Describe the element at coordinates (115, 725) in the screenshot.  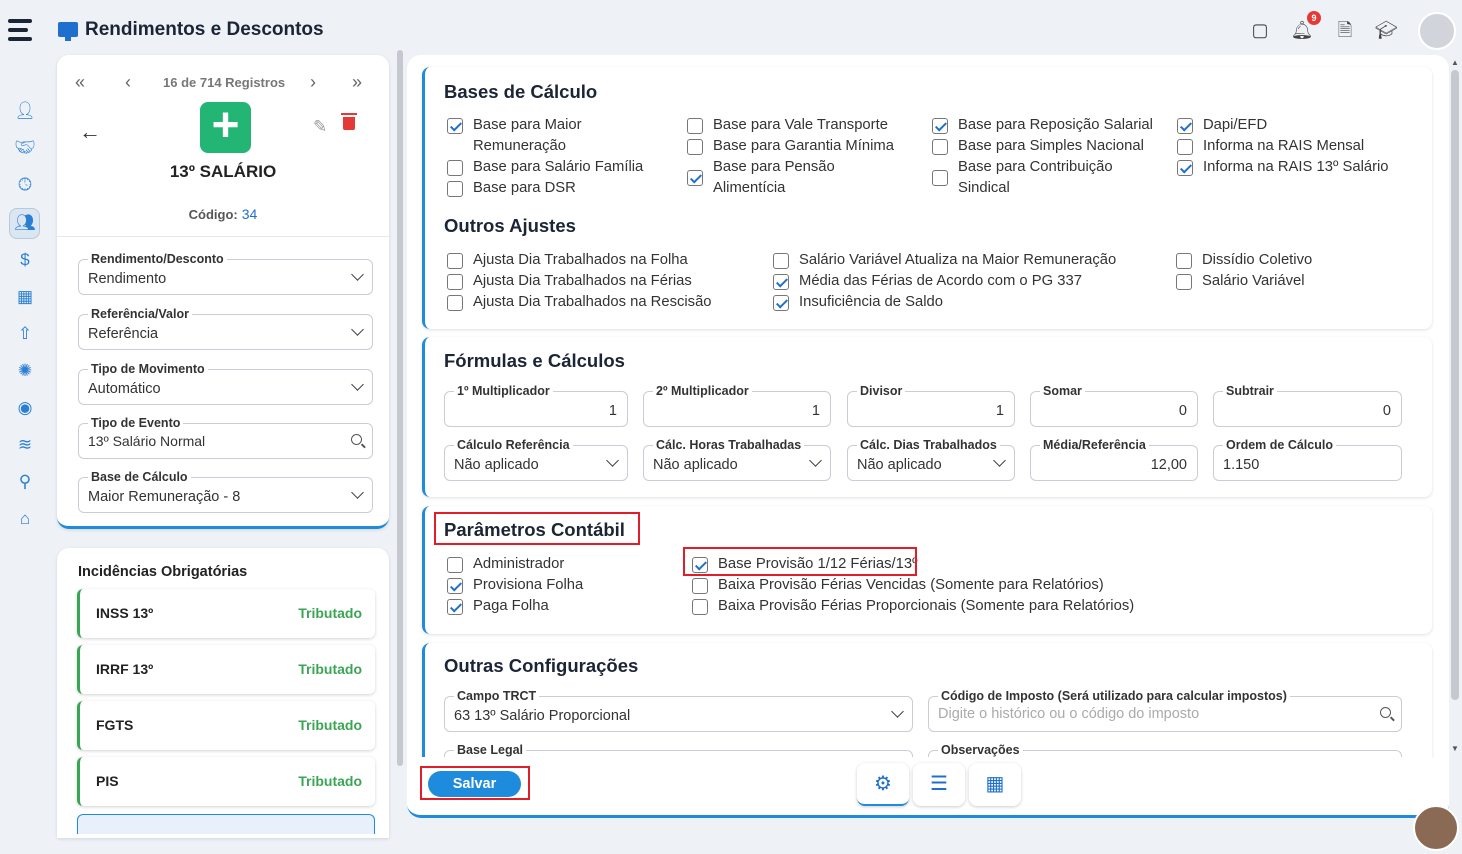
I see `incidence-name: FGTS` at that location.